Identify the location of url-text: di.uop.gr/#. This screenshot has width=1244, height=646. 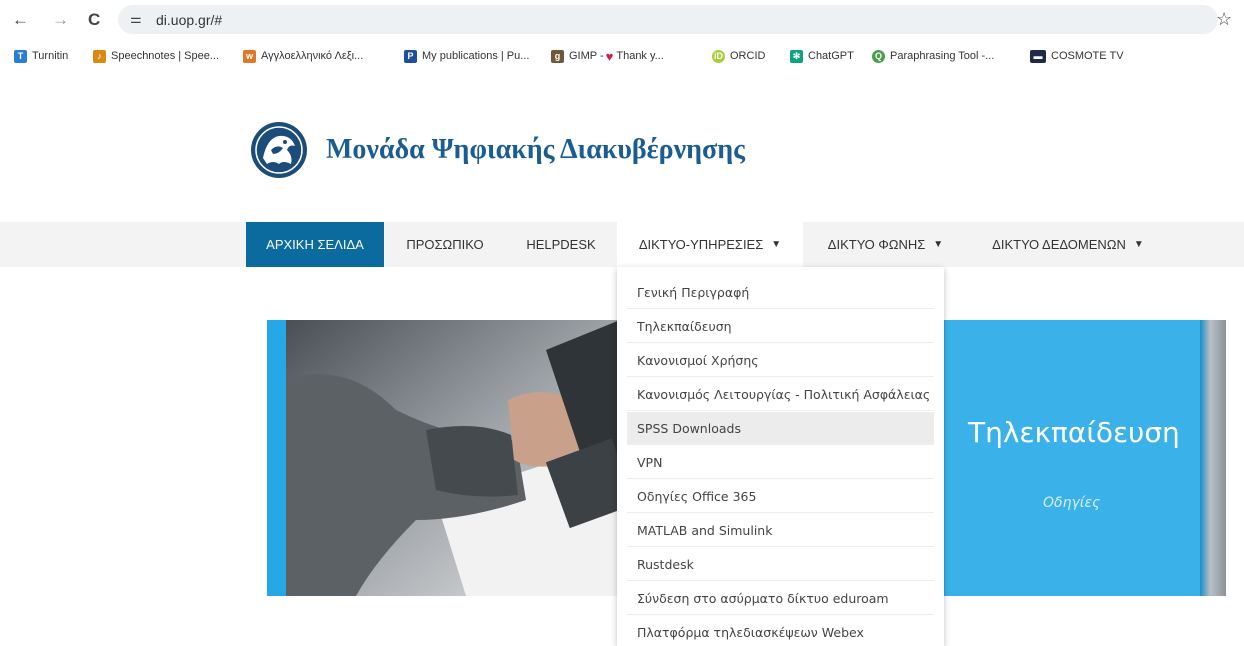
(189, 20).